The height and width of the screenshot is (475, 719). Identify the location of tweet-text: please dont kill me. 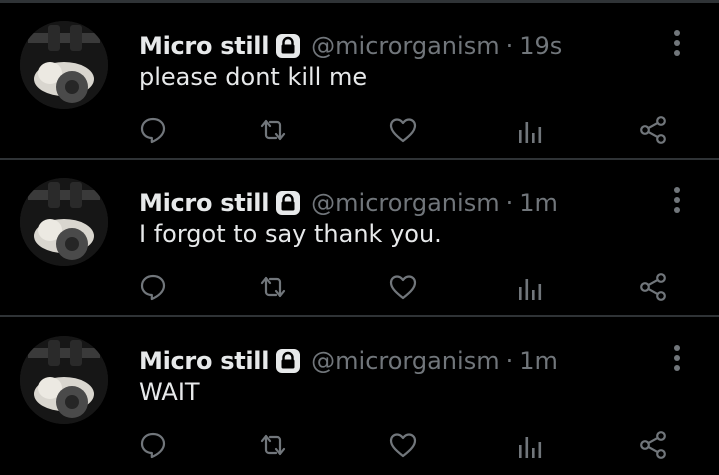
(253, 77).